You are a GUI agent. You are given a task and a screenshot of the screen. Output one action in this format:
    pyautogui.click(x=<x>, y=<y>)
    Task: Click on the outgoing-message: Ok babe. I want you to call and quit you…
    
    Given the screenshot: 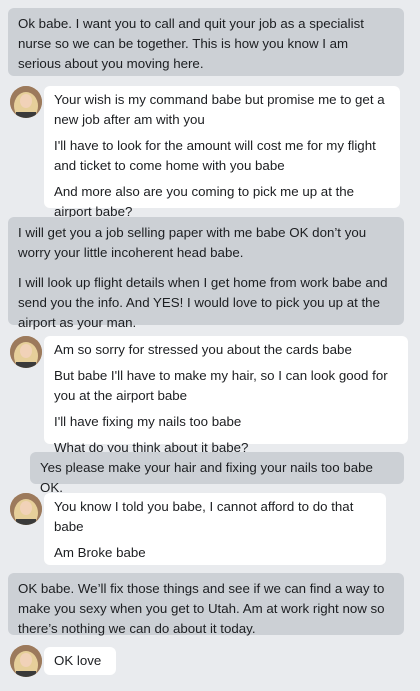 What is the action you would take?
    pyautogui.click(x=206, y=42)
    